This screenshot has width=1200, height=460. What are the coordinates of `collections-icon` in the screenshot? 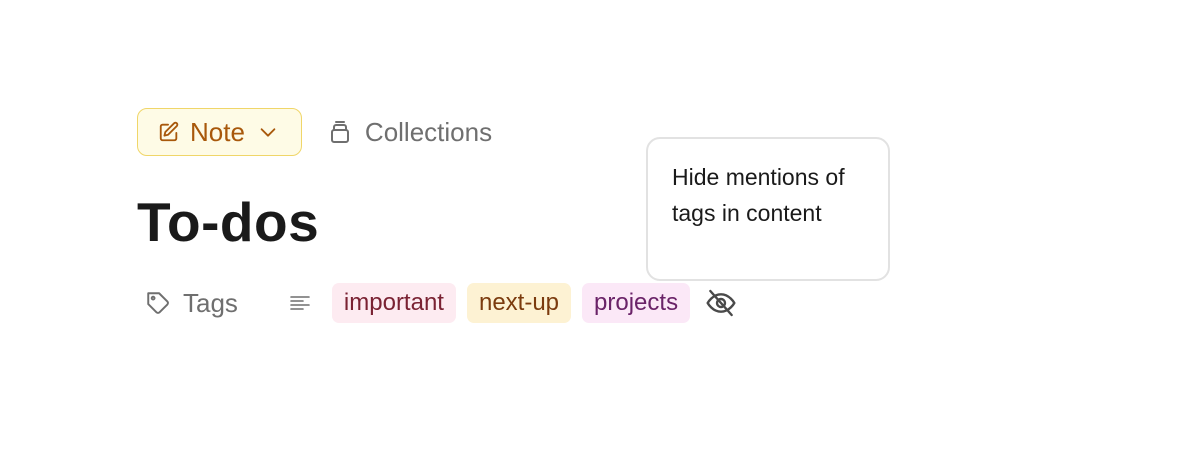 It's located at (340, 132).